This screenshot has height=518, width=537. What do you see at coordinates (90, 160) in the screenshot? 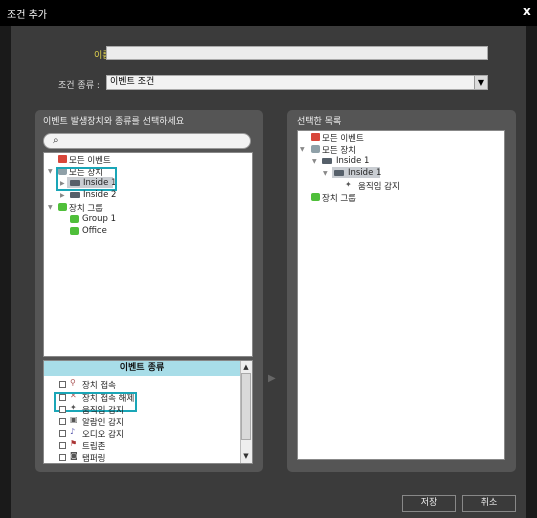
I see `tree-item-all-events: 모든 이벤트` at bounding box center [90, 160].